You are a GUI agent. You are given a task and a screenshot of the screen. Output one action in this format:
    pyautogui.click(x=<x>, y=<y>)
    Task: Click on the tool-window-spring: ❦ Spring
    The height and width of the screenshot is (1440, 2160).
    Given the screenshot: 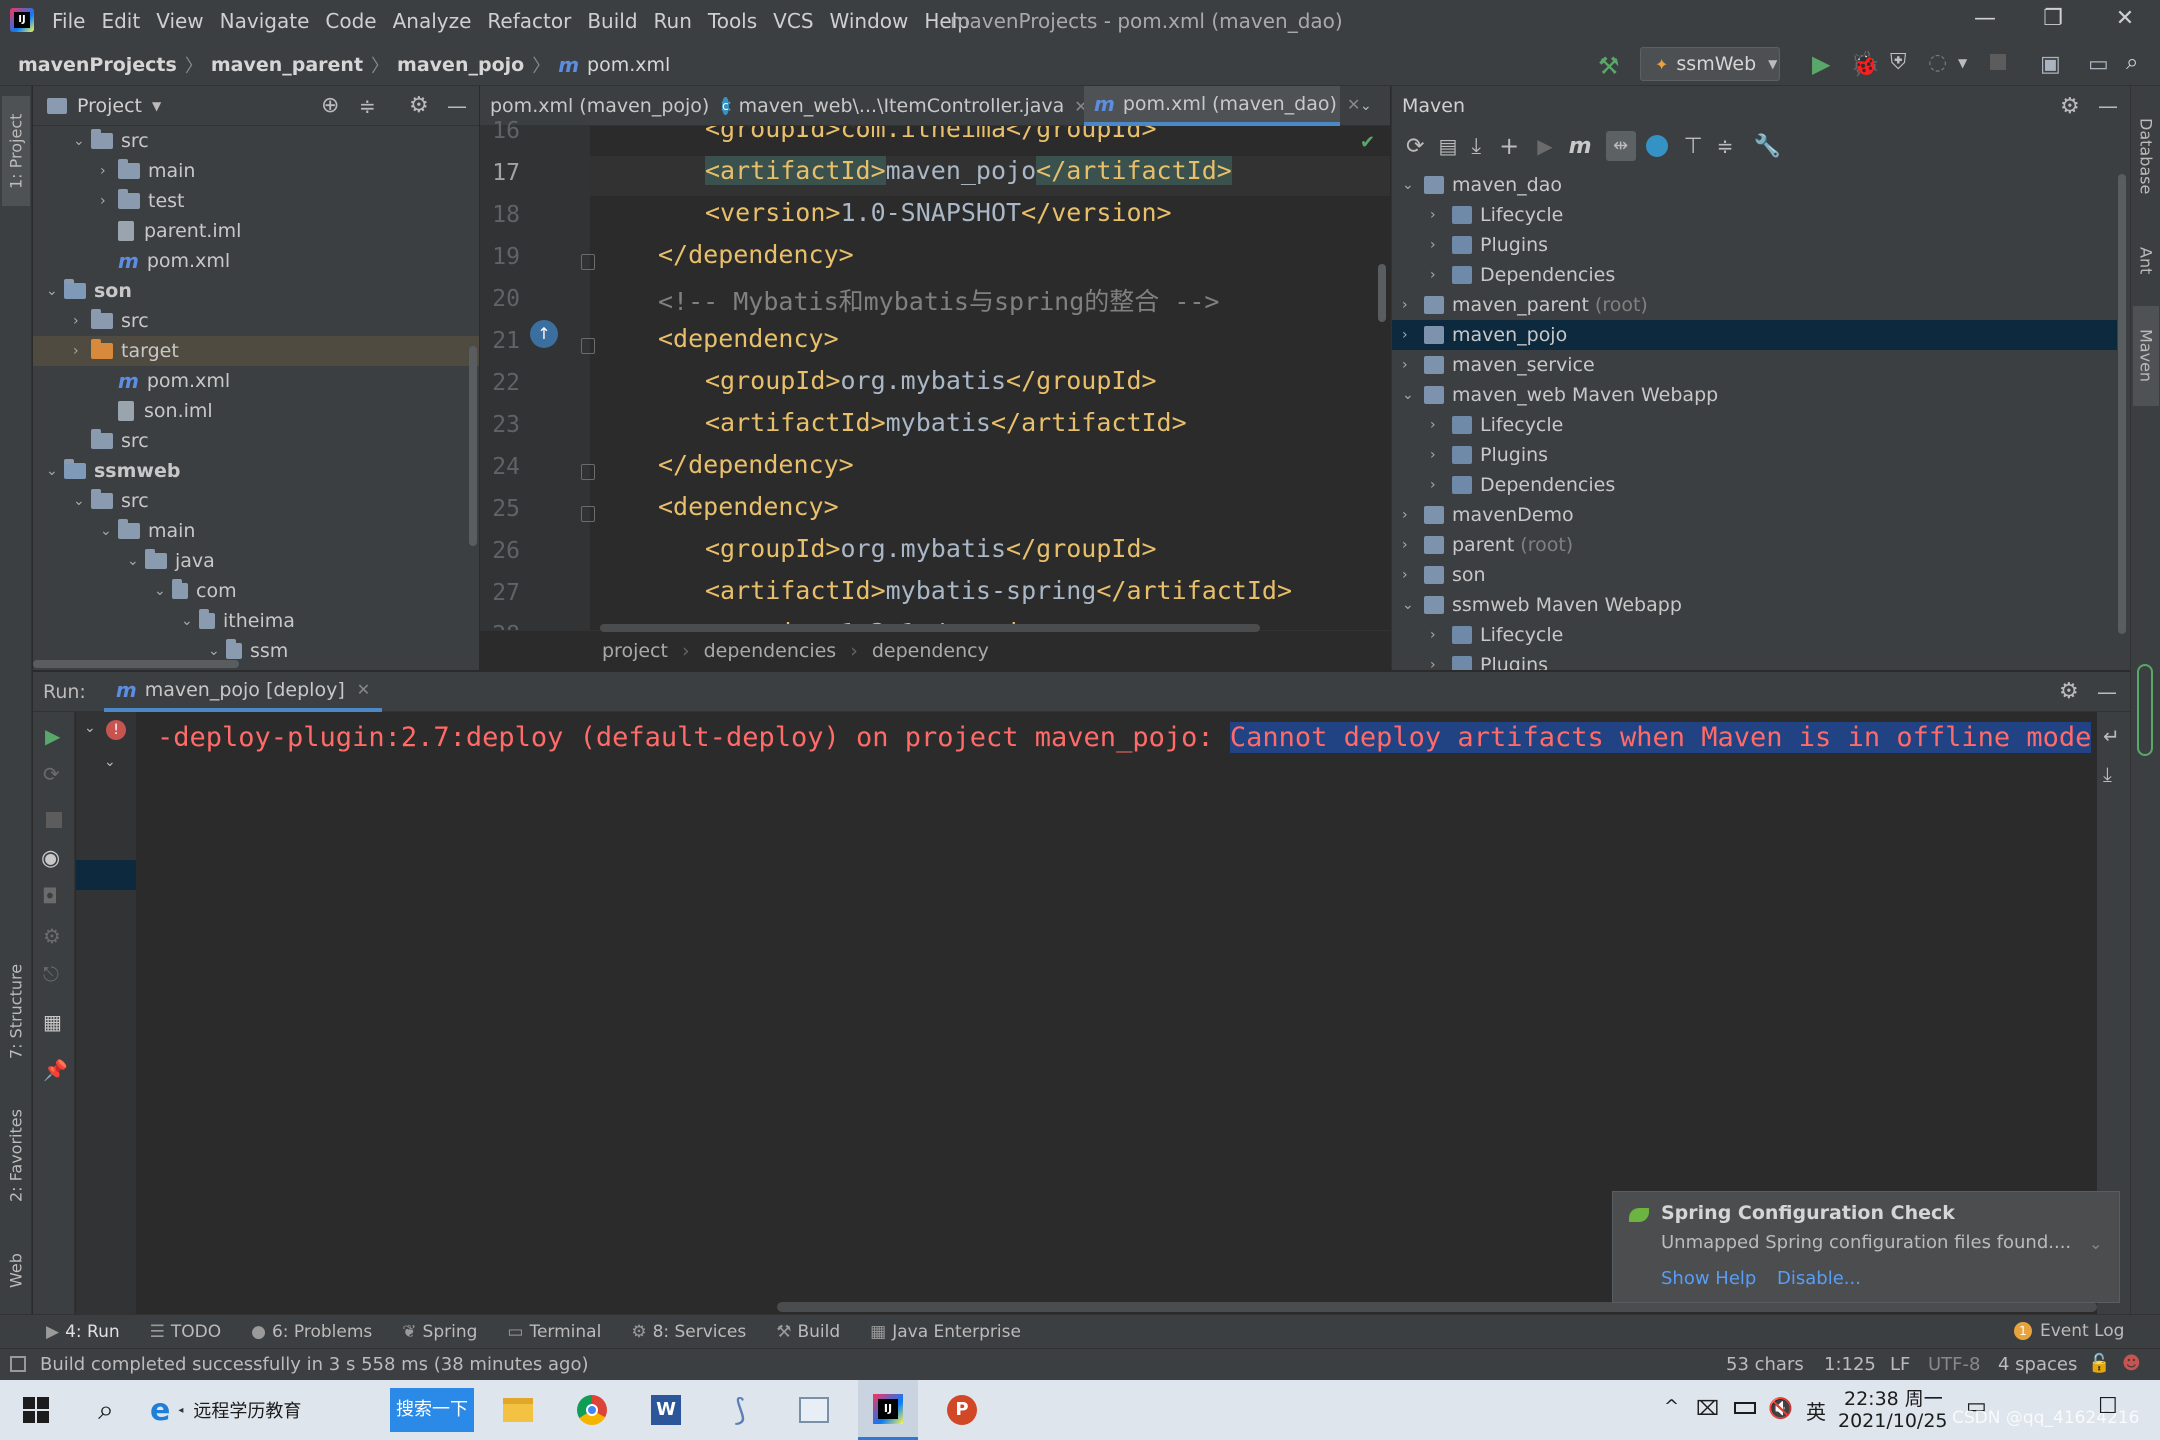 What is the action you would take?
    pyautogui.click(x=439, y=1332)
    